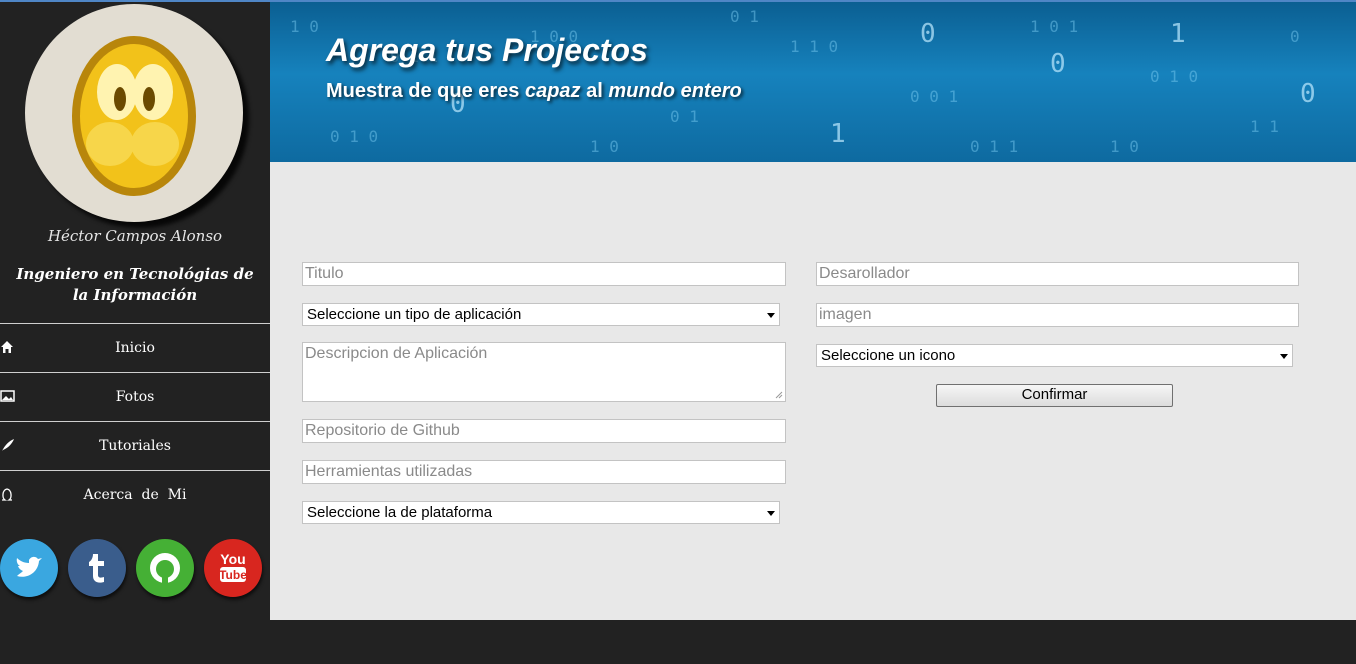 The image size is (1356, 664). I want to click on sidebar-item-inicio: Inicio, so click(135, 347).